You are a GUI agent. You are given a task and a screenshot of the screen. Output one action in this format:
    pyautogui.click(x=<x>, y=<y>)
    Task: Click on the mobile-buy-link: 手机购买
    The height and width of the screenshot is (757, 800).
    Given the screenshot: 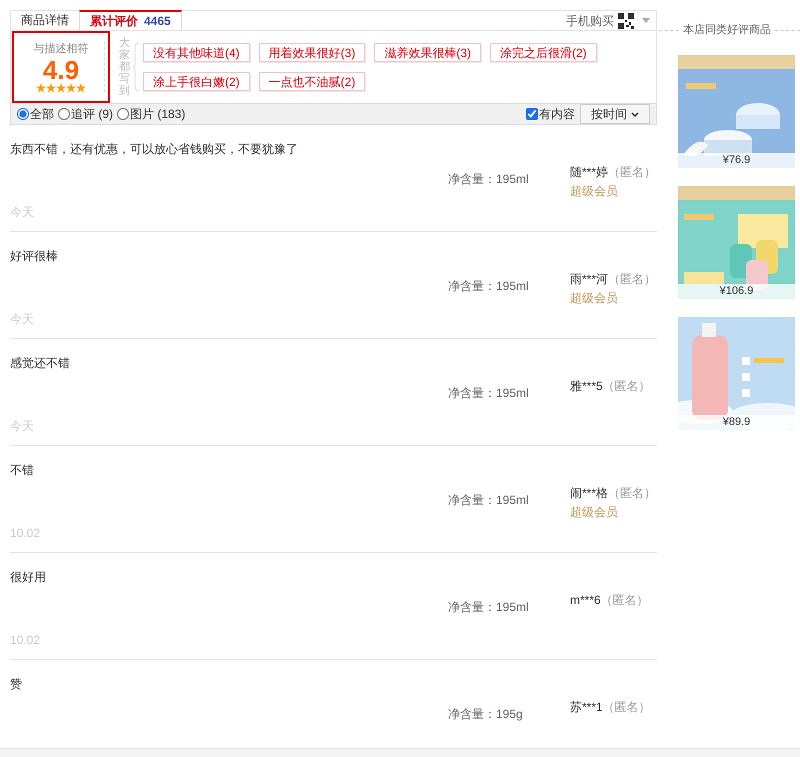 What is the action you would take?
    pyautogui.click(x=590, y=21)
    